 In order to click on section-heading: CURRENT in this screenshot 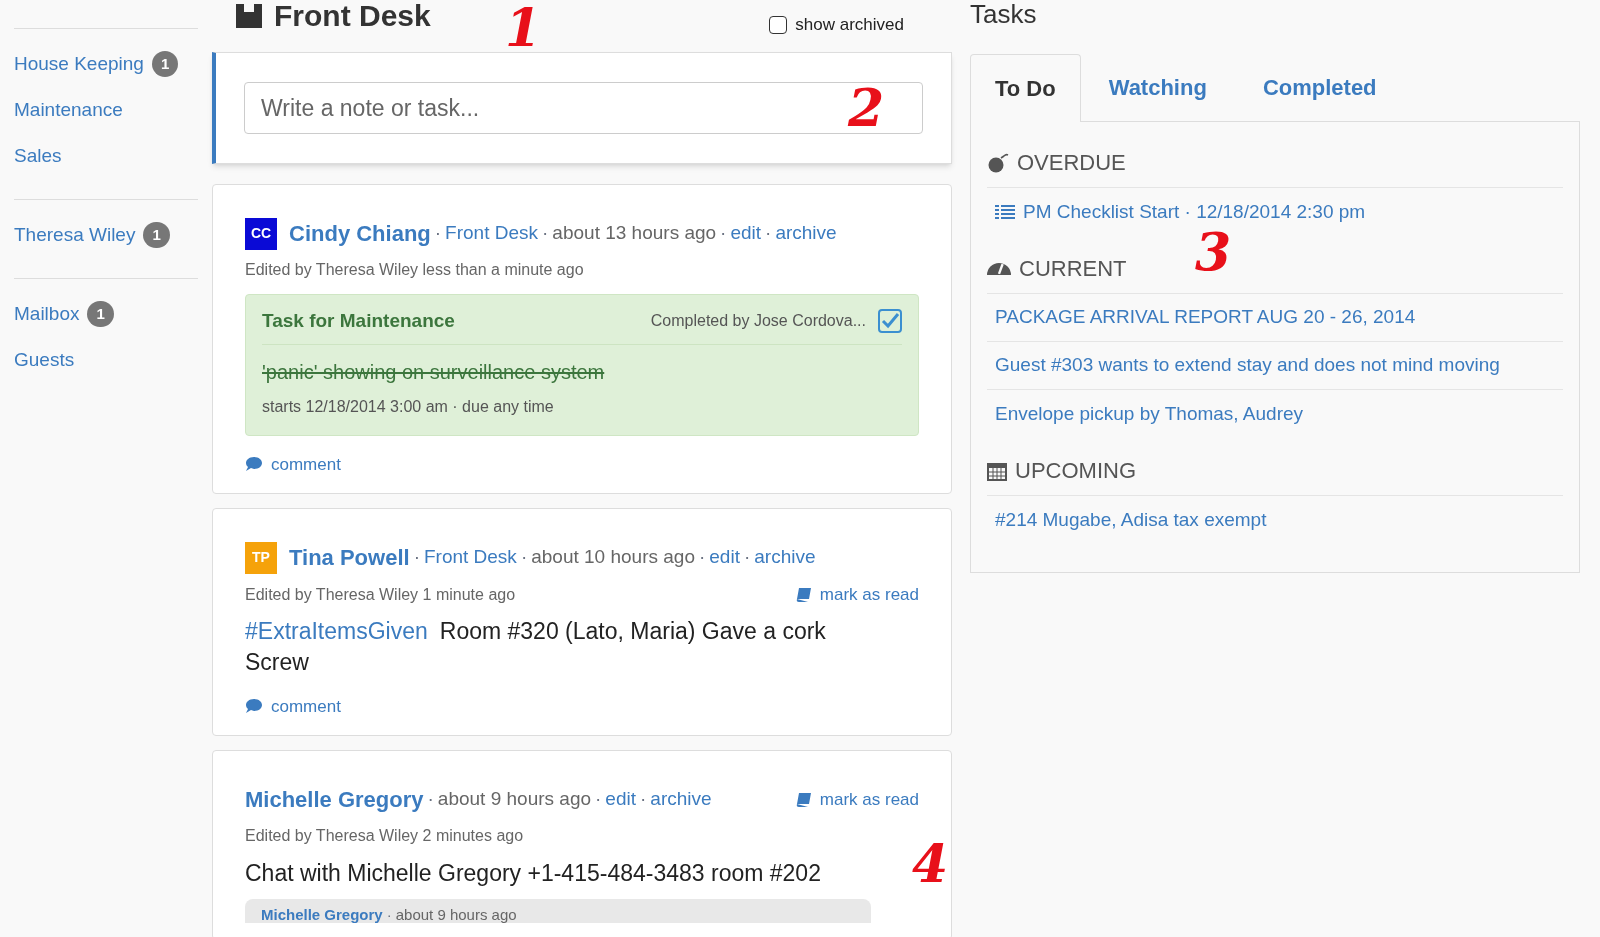, I will do `click(1073, 269)`.